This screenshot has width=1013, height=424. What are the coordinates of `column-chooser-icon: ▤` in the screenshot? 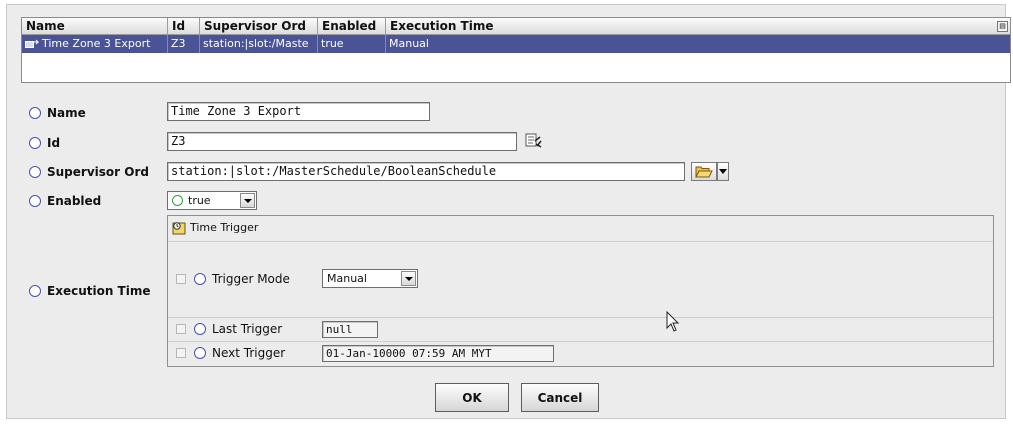 It's located at (1002, 26).